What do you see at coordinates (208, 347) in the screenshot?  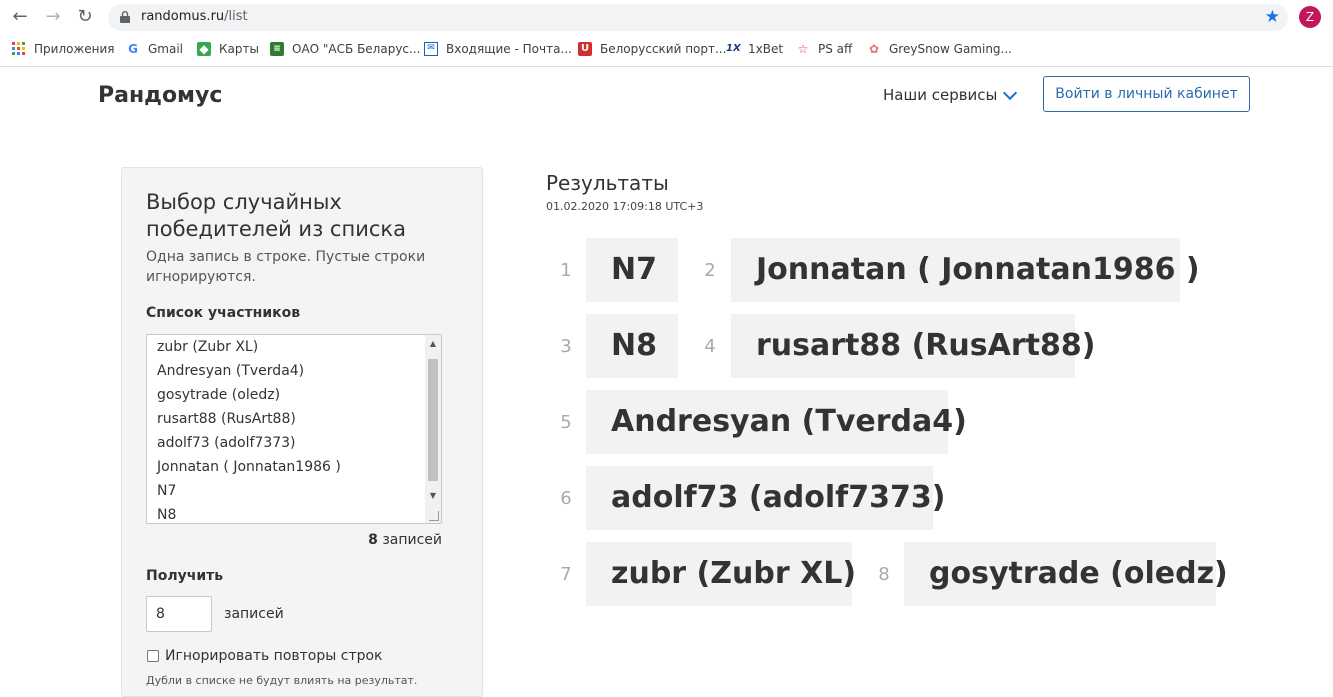 I see `participant-line: zubr (Zubr XL)` at bounding box center [208, 347].